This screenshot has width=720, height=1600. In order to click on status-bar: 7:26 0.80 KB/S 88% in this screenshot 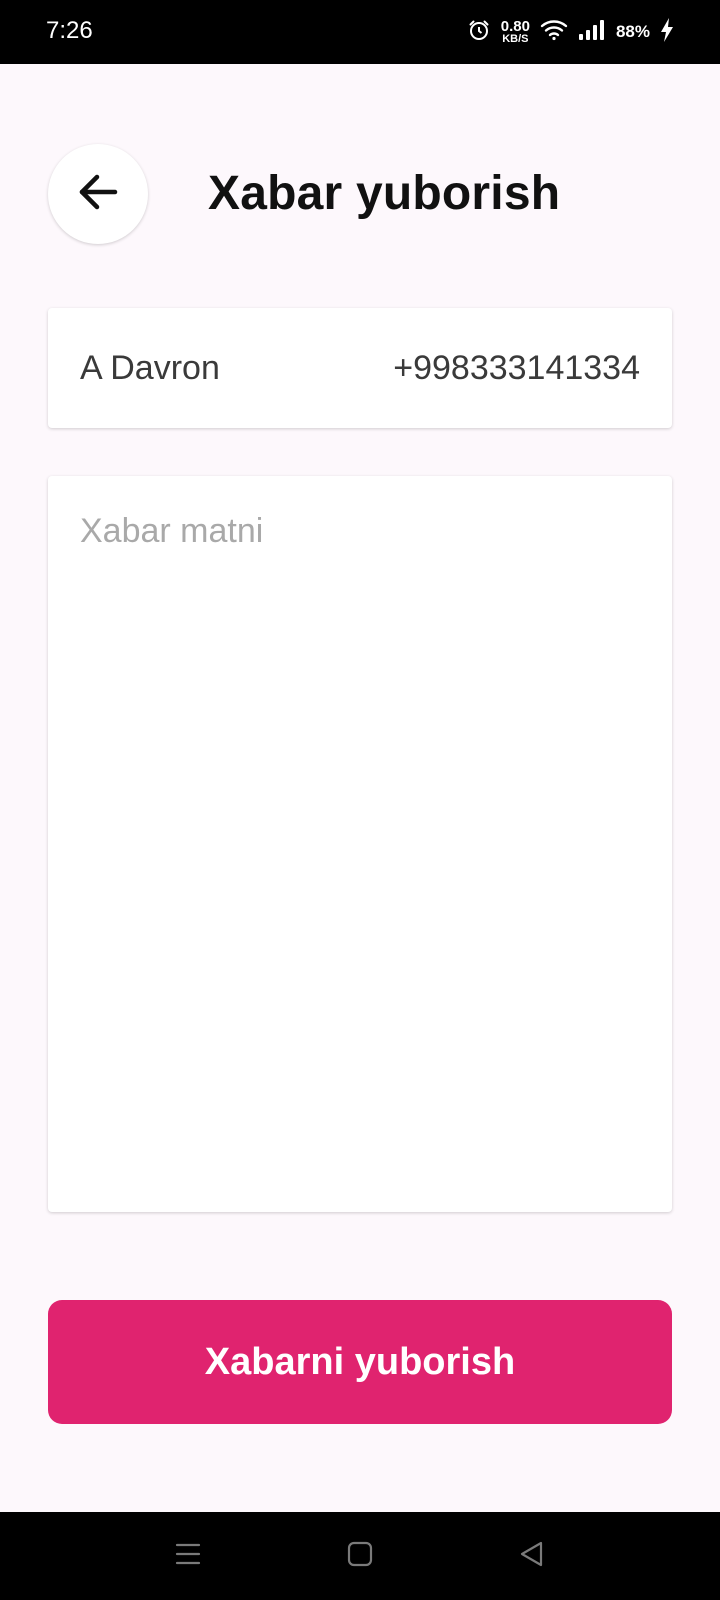, I will do `click(360, 32)`.